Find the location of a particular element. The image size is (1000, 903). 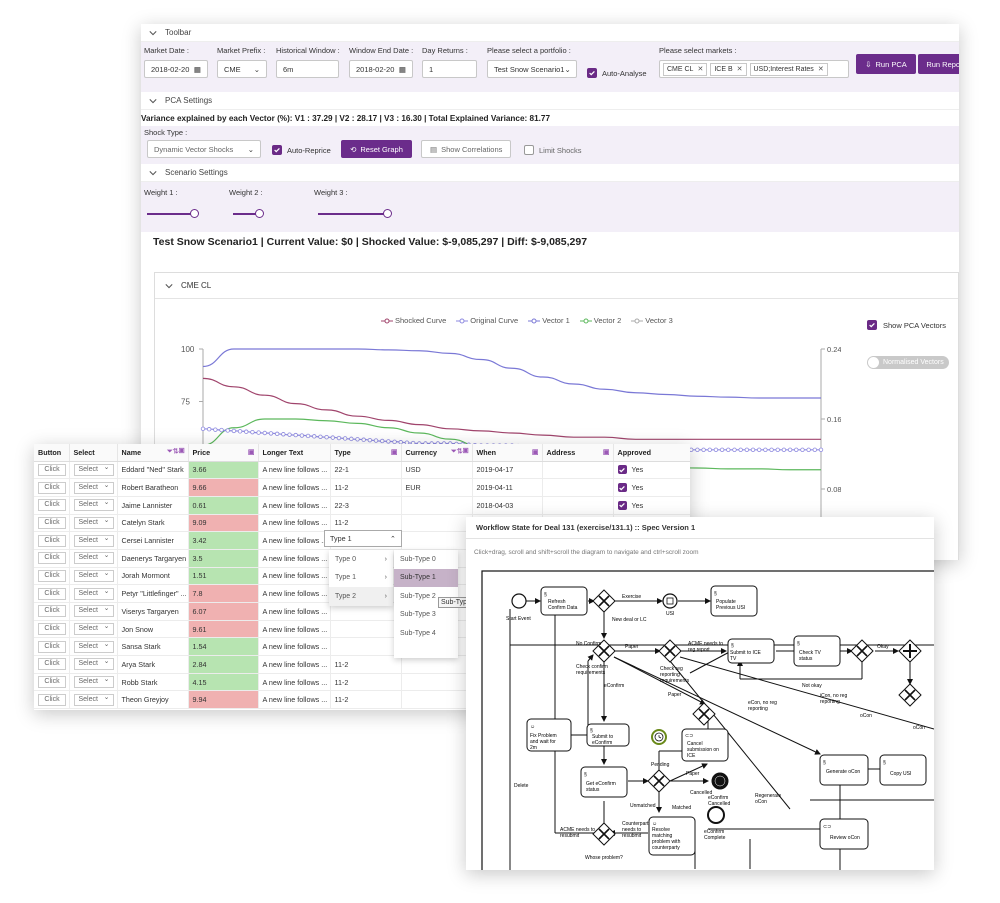

price-cell: 3.66 is located at coordinates (223, 470).